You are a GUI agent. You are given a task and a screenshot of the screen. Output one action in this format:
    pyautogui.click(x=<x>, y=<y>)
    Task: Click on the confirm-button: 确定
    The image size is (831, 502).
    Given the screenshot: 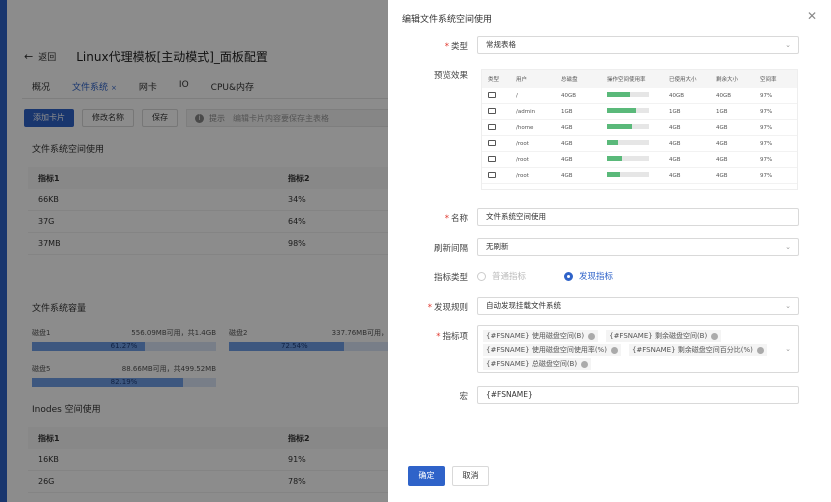 What is the action you would take?
    pyautogui.click(x=426, y=476)
    